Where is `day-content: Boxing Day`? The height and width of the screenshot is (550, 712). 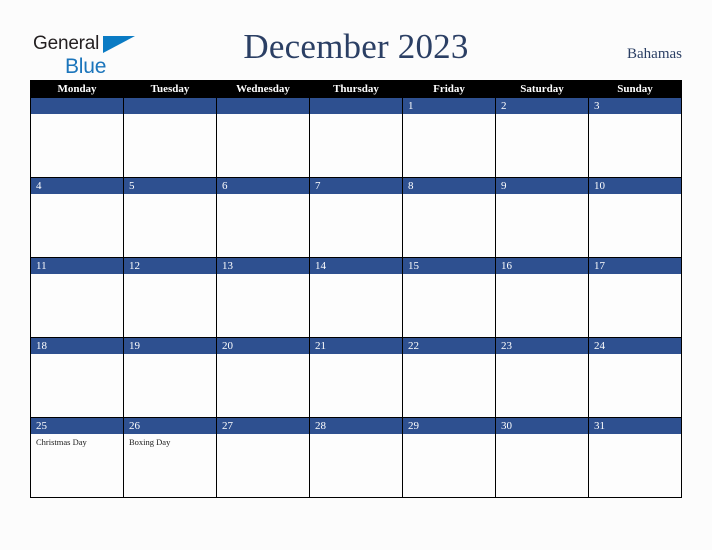 day-content: Boxing Day is located at coordinates (170, 465).